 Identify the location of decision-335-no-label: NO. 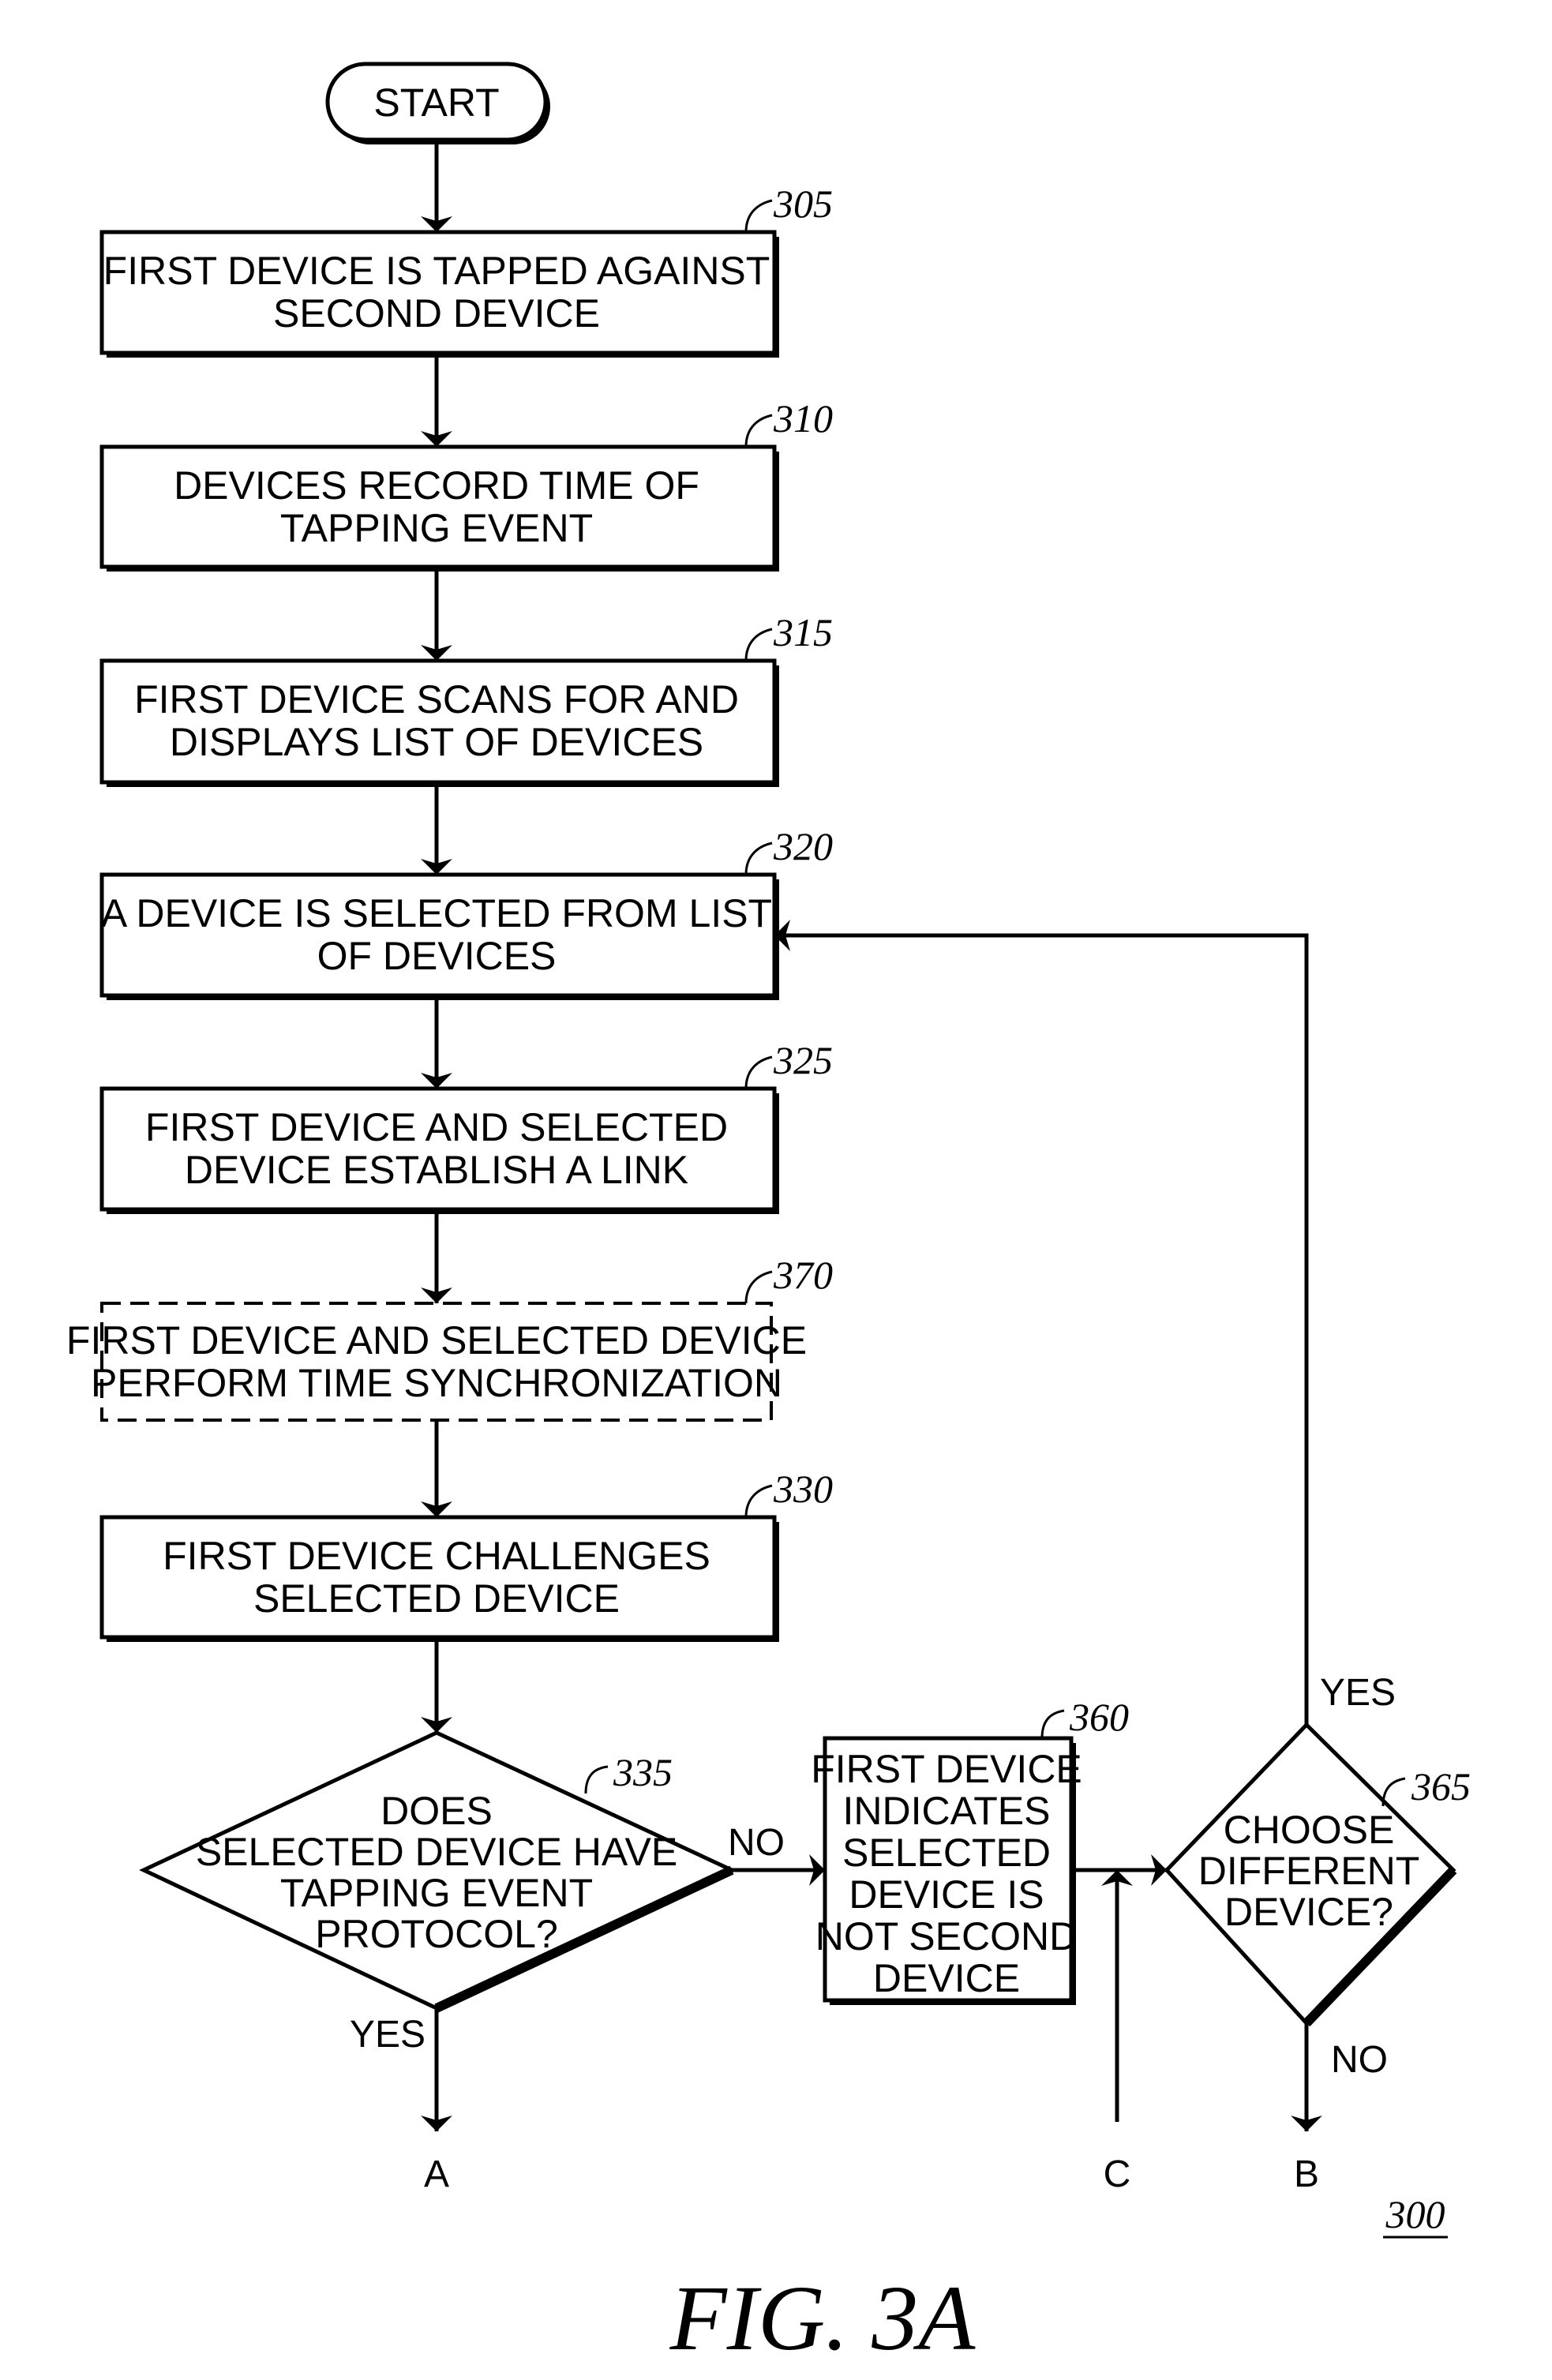
(756, 1843).